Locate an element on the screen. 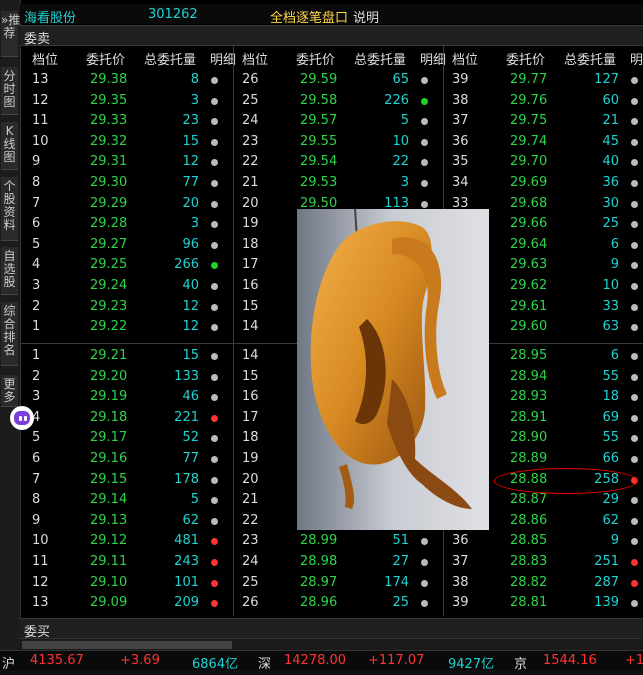  assistant-robot-icon is located at coordinates (22, 418).